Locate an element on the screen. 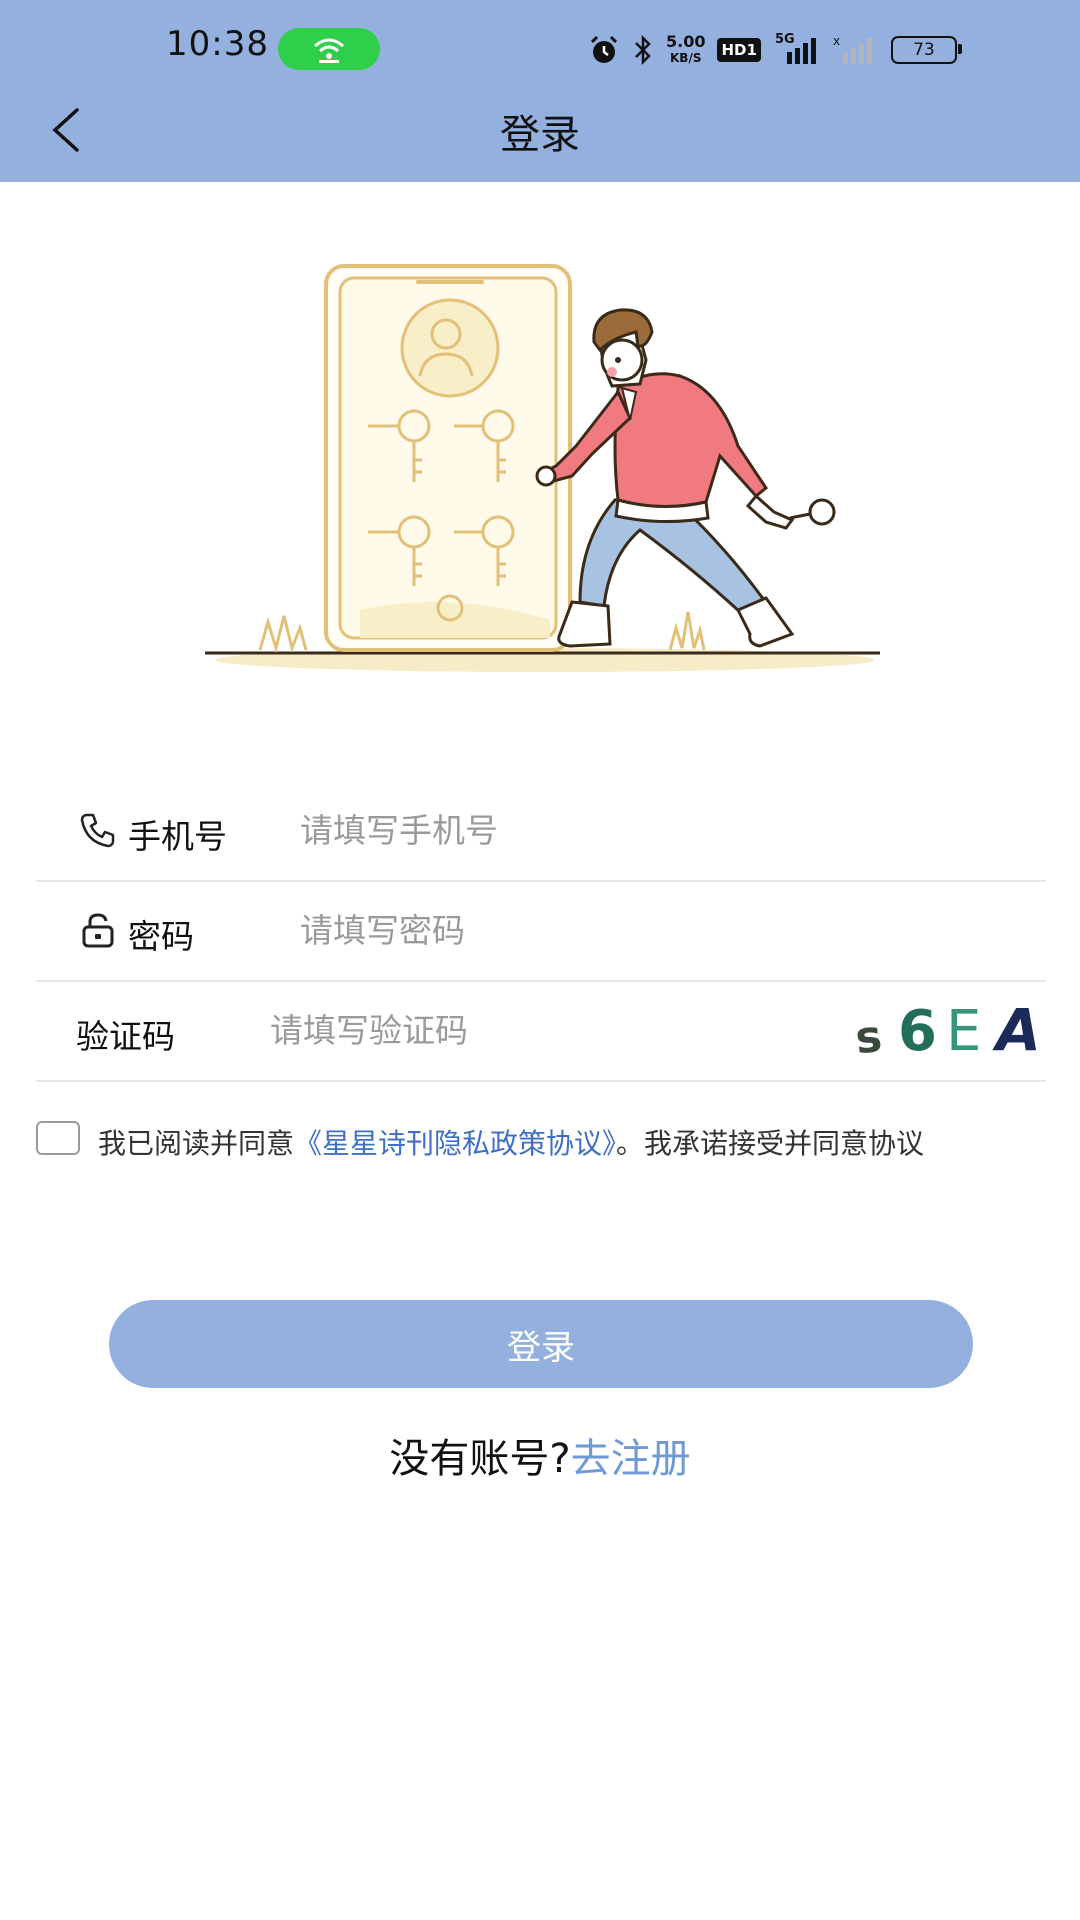  status-time: 10:38 is located at coordinates (217, 44).